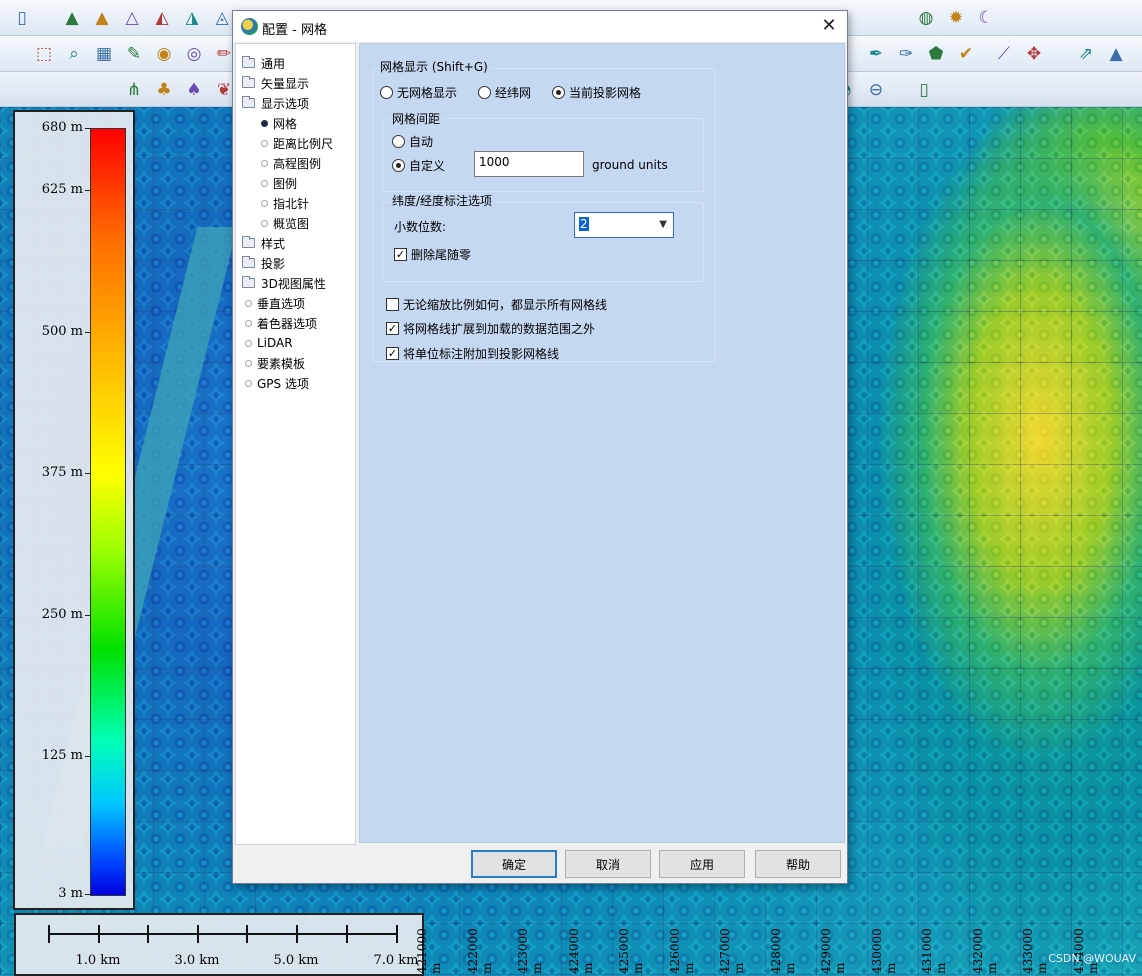  I want to click on move-icon: ✥, so click(1034, 54).